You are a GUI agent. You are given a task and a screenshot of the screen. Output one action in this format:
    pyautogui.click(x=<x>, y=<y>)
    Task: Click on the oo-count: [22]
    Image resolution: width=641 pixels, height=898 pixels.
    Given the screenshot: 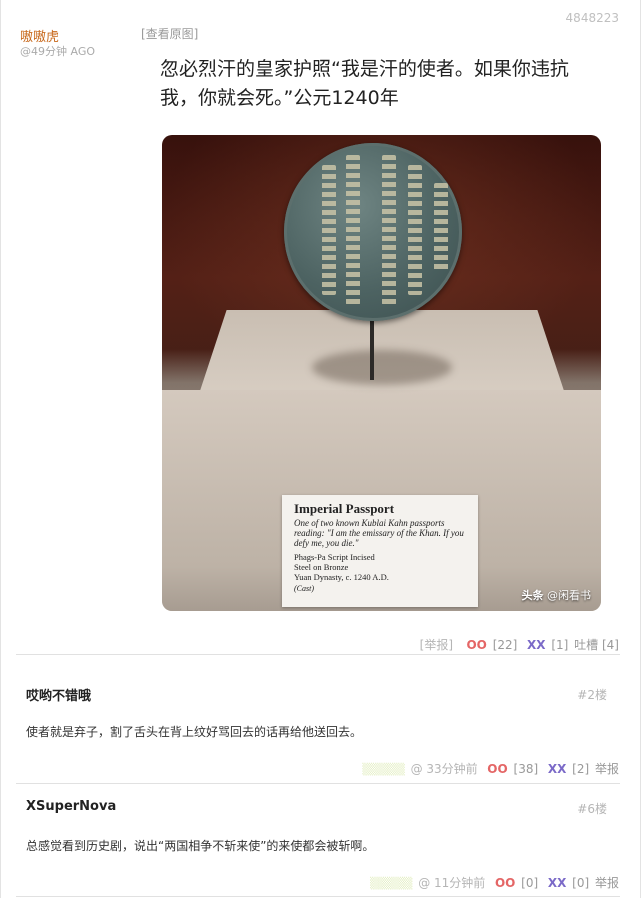 What is the action you would take?
    pyautogui.click(x=505, y=645)
    